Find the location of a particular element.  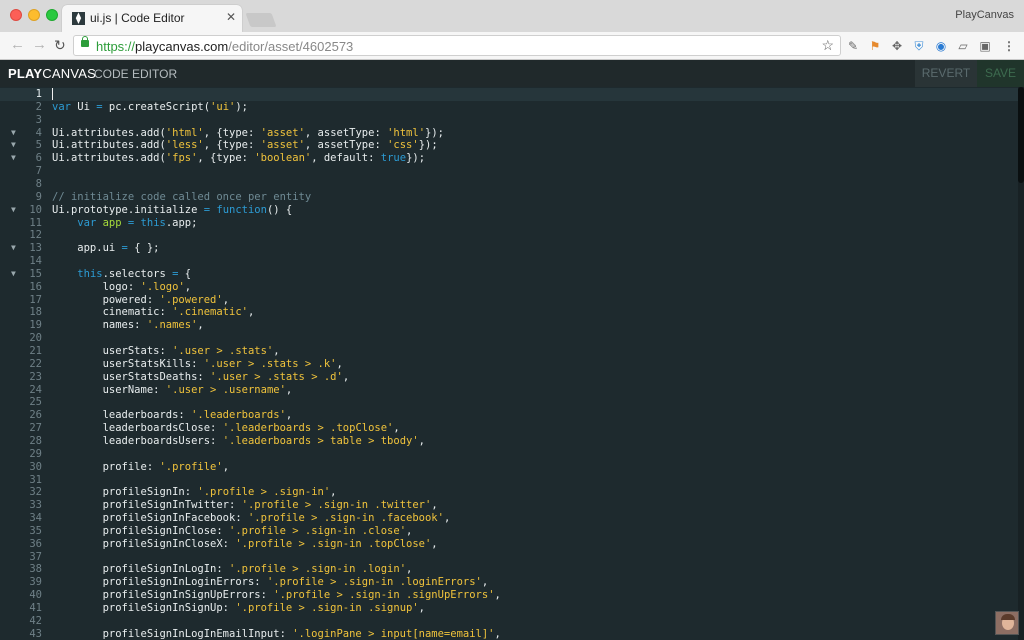

window-icon: ▣ is located at coordinates (985, 46).